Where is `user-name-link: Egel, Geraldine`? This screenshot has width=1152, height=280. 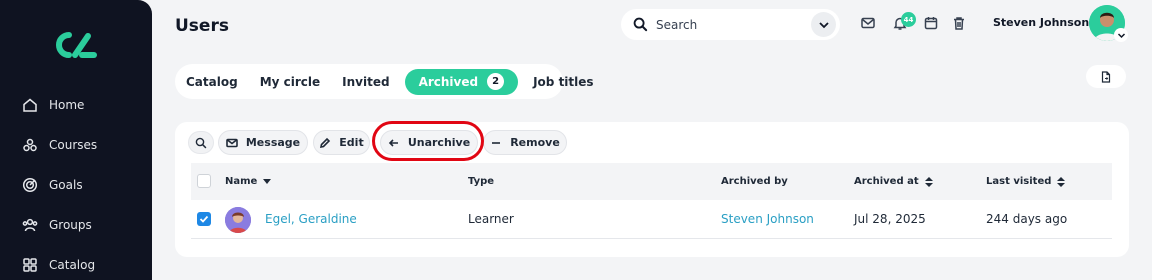 user-name-link: Egel, Geraldine is located at coordinates (311, 219).